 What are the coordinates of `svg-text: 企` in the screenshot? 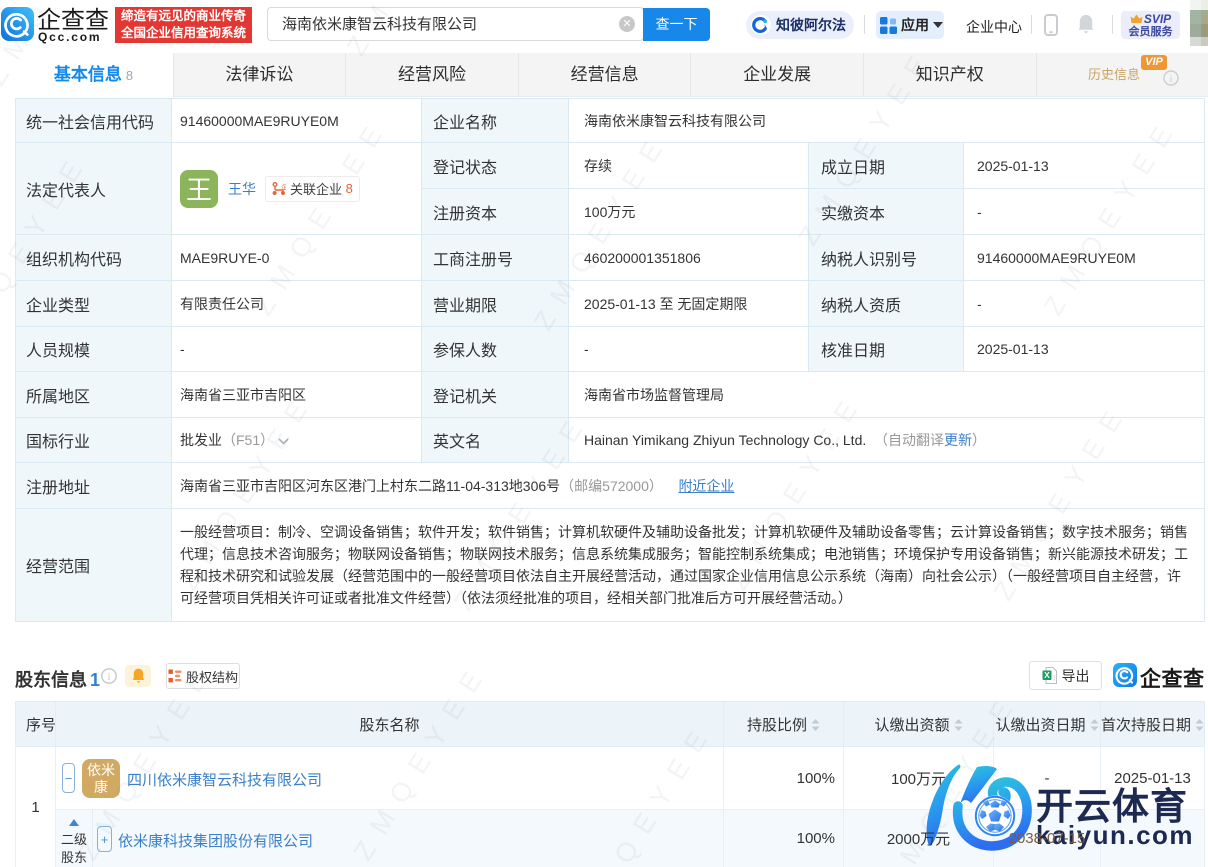 It's located at (283, 186).